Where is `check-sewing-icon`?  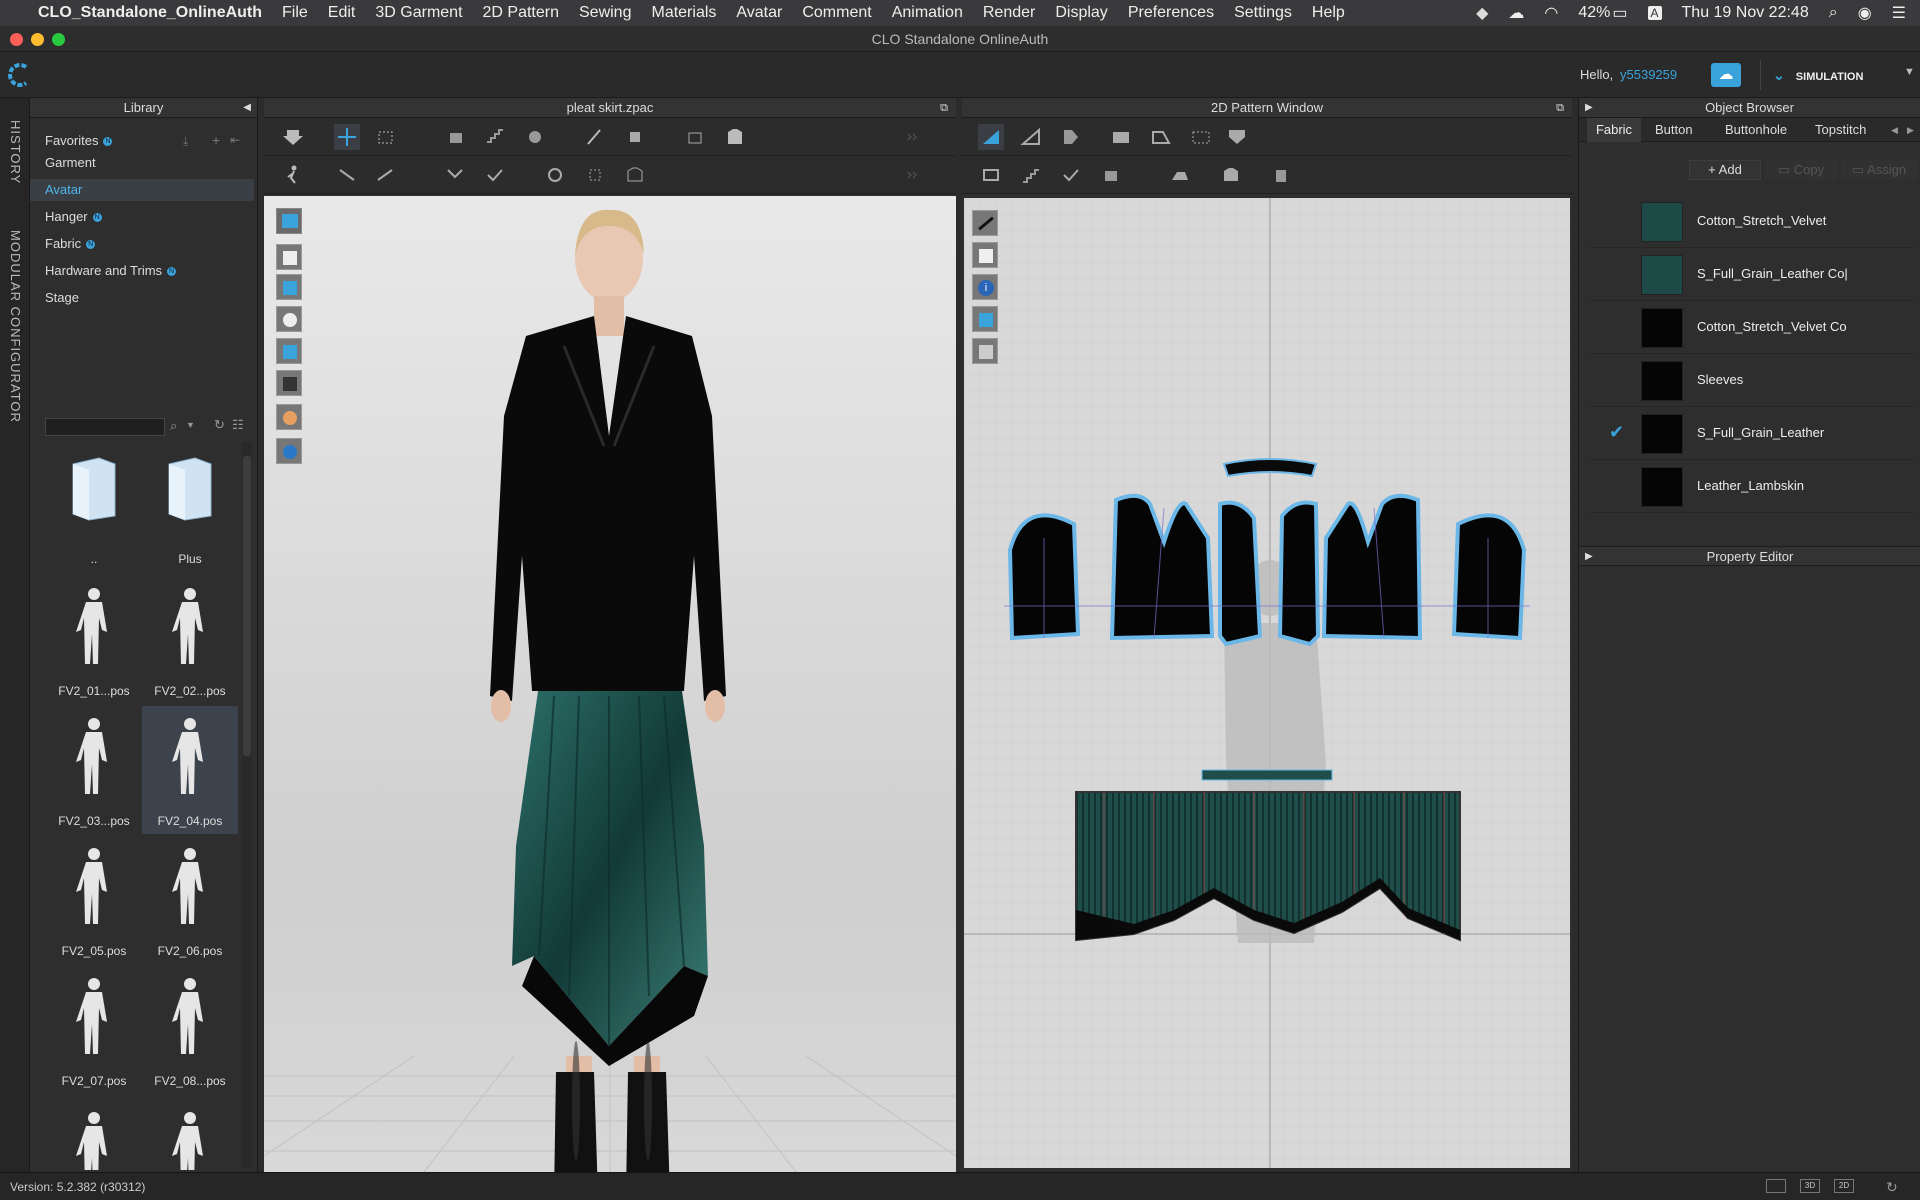
check-sewing-icon is located at coordinates (495, 175).